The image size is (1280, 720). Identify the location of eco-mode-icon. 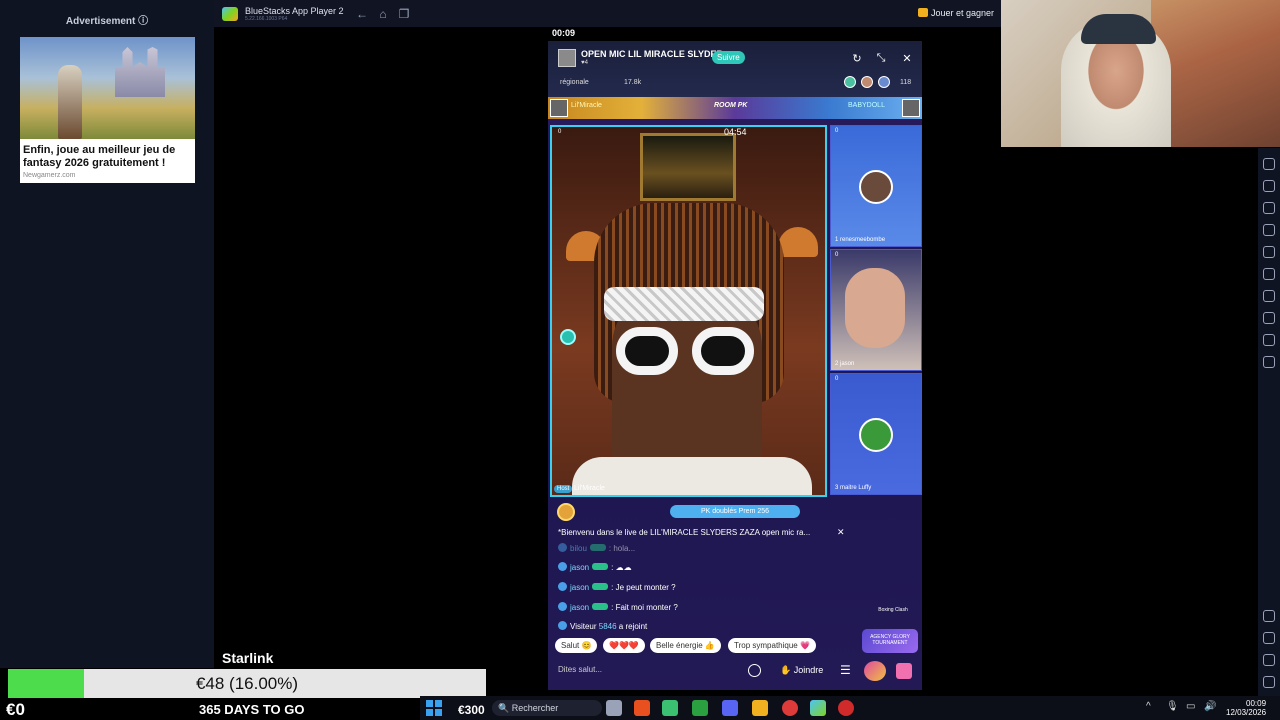
(1269, 296).